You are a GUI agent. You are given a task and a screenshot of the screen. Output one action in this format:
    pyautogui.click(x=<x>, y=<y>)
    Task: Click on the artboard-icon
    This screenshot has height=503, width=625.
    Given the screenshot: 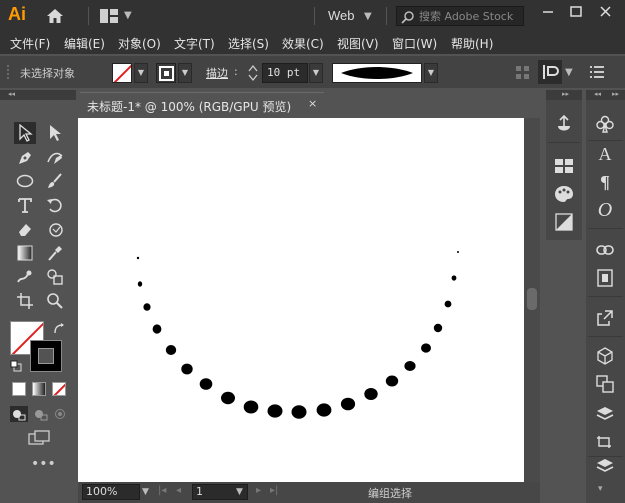 What is the action you would take?
    pyautogui.click(x=25, y=301)
    